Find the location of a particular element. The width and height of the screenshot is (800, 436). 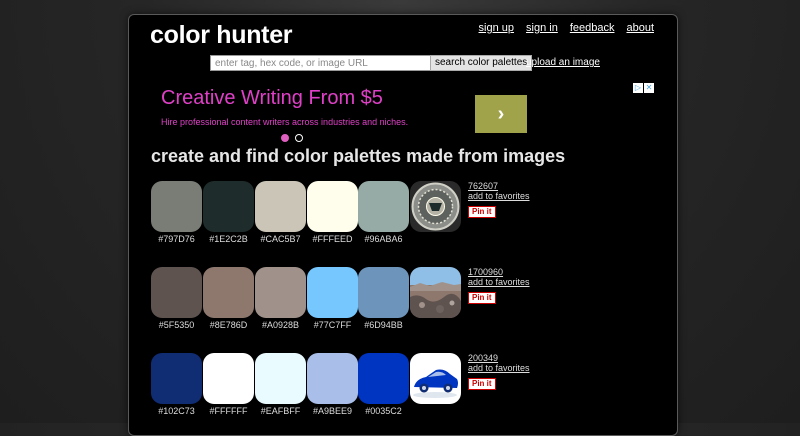

ad-info-icon: ▷ is located at coordinates (638, 88).